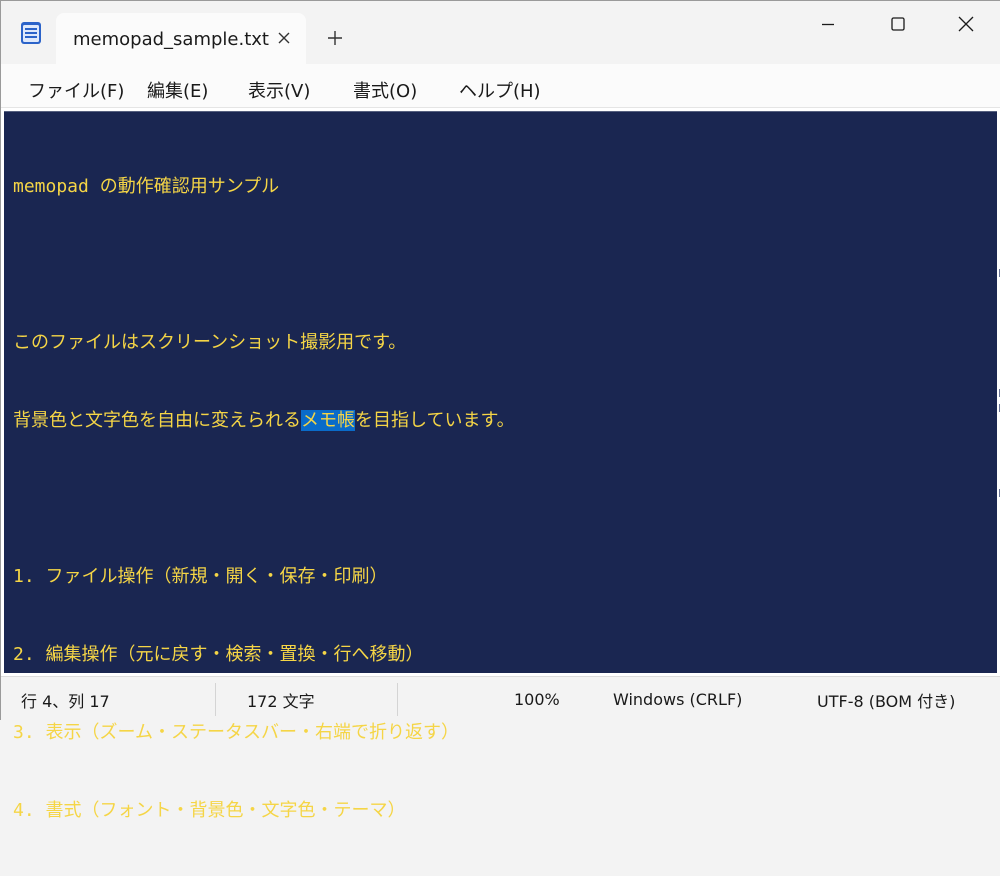 This screenshot has height=876, width=1000. I want to click on tab-title: memopad_sample.txt, so click(171, 39).